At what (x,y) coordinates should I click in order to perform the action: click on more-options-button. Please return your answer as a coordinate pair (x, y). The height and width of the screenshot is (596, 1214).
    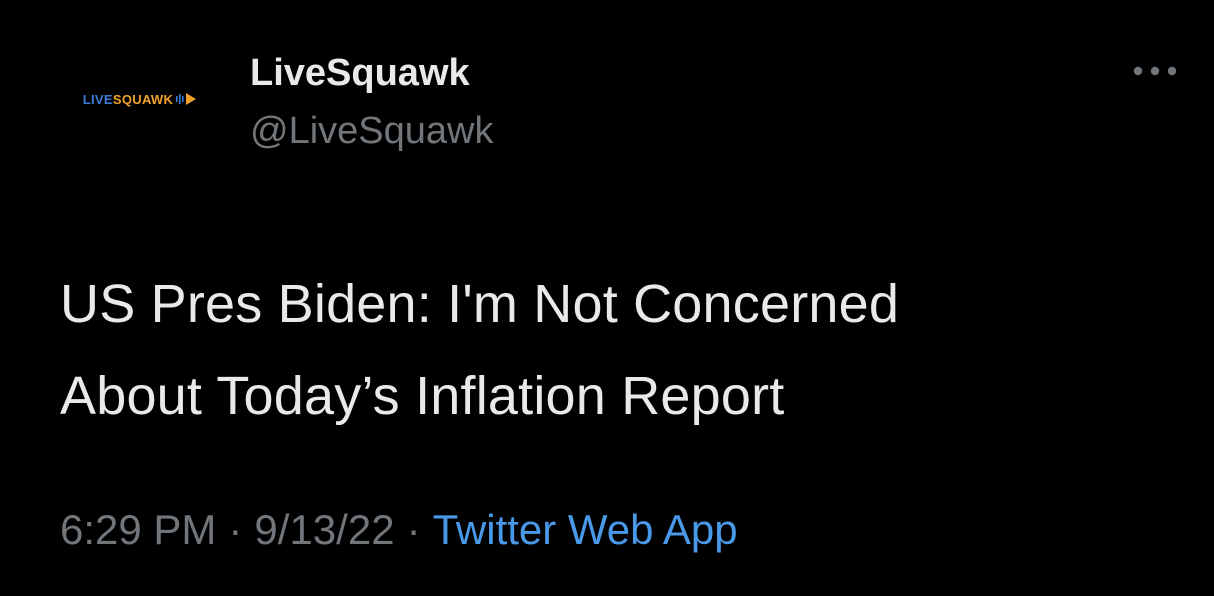
    Looking at the image, I should click on (1155, 71).